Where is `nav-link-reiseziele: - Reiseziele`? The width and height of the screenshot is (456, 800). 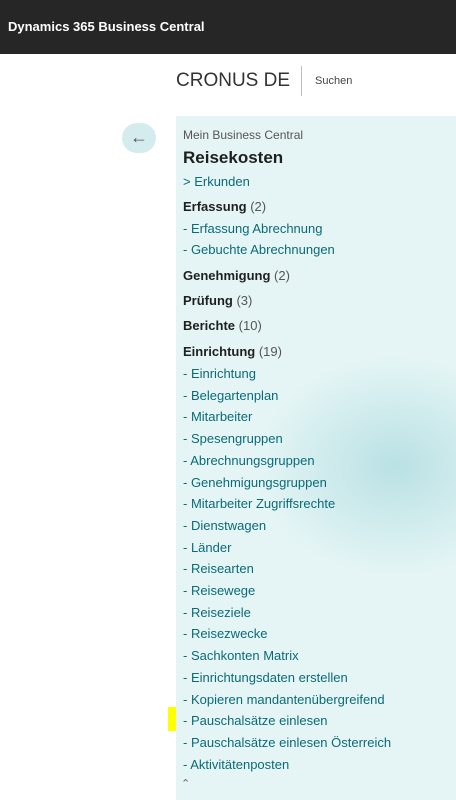
nav-link-reiseziele: - Reiseziele is located at coordinates (217, 612).